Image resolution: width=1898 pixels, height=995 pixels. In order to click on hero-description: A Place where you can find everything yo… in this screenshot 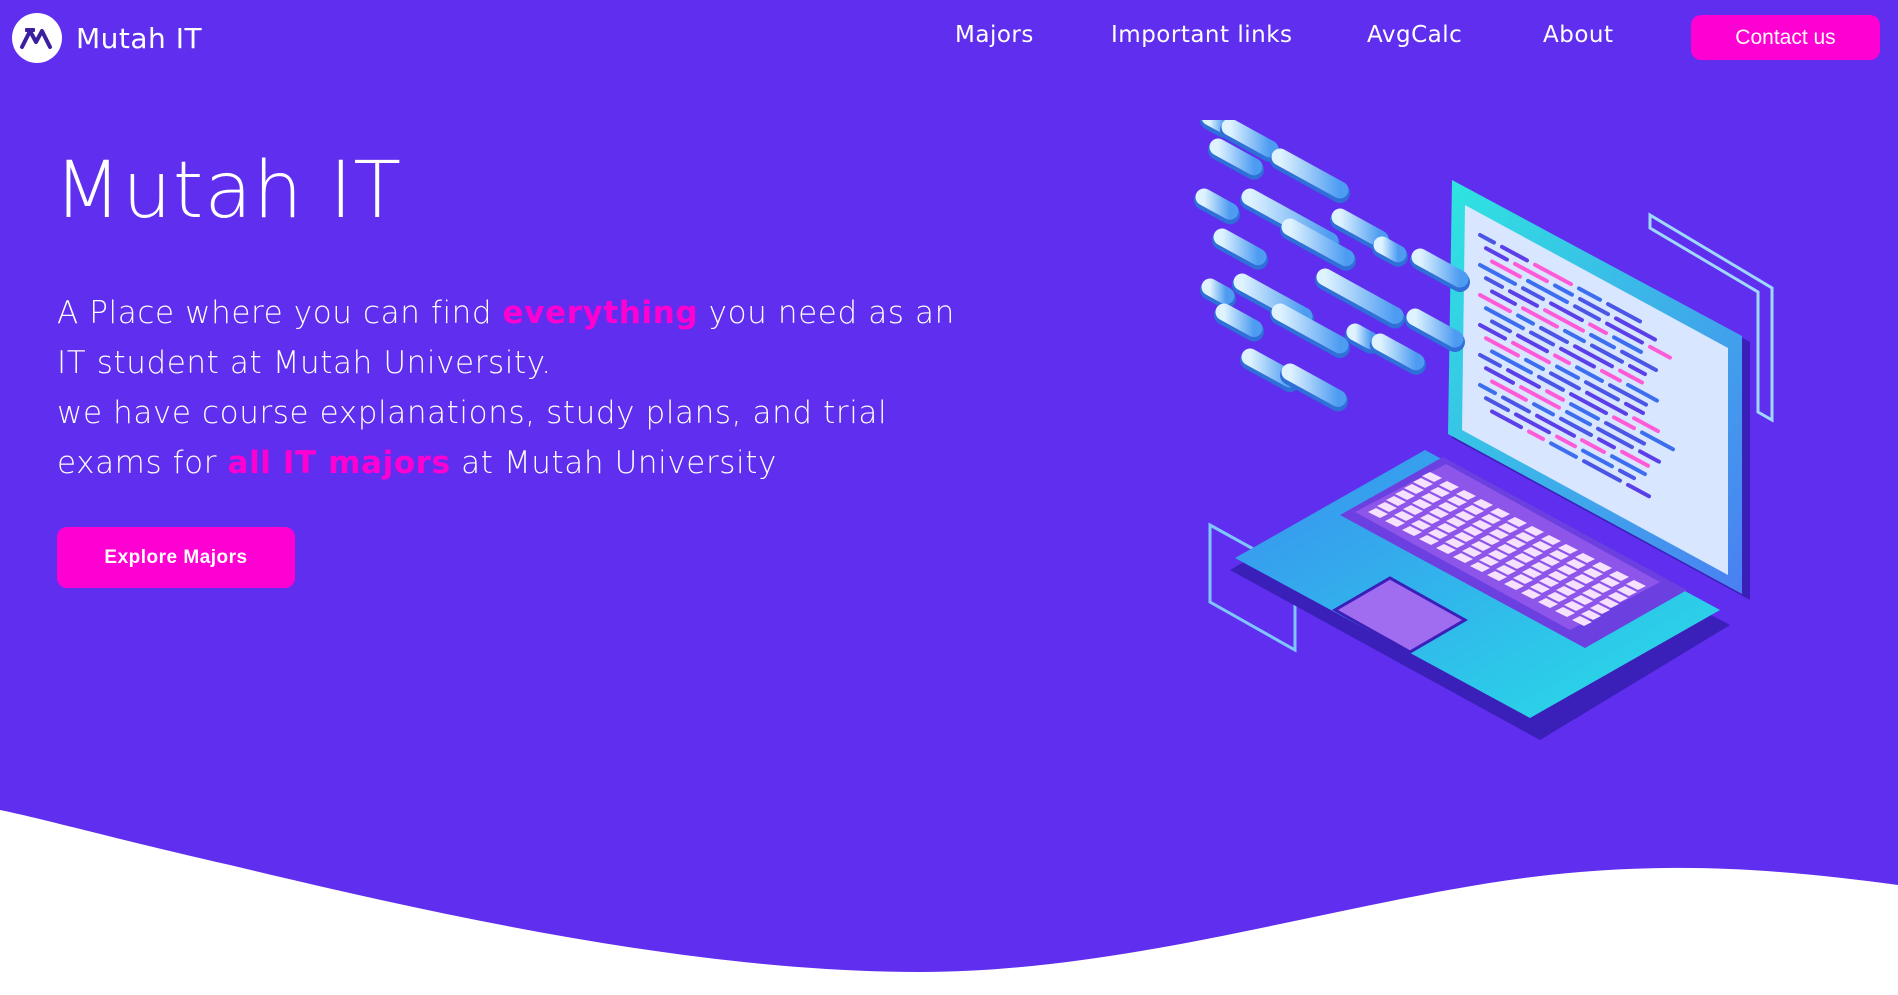, I will do `click(507, 388)`.